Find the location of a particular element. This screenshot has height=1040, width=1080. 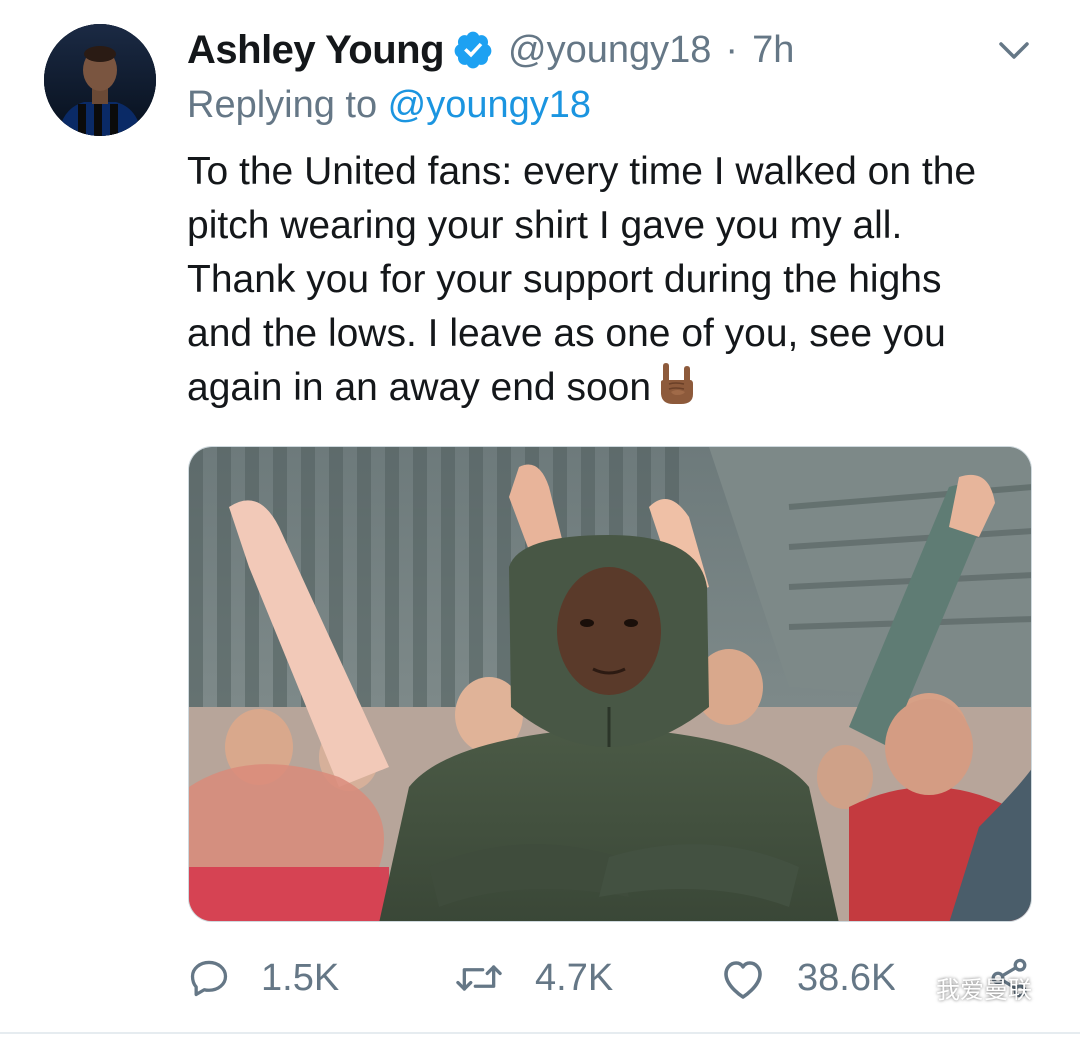

horns-hand-emoji-icon is located at coordinates (677, 384).